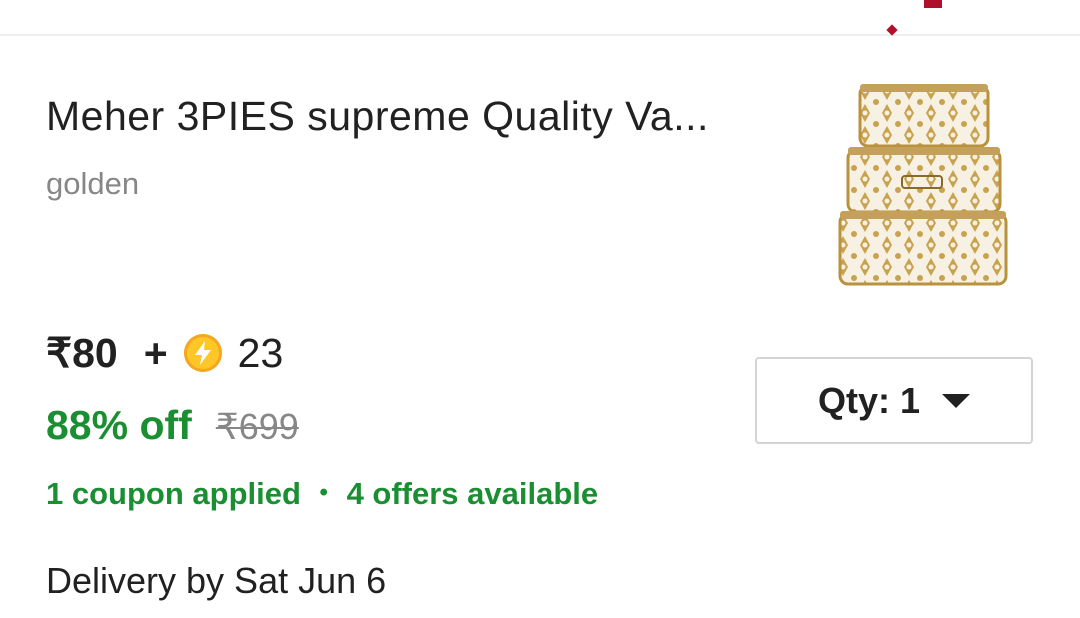 The image size is (1080, 618). Describe the element at coordinates (257, 426) in the screenshot. I see `original-price: ₹699` at that location.